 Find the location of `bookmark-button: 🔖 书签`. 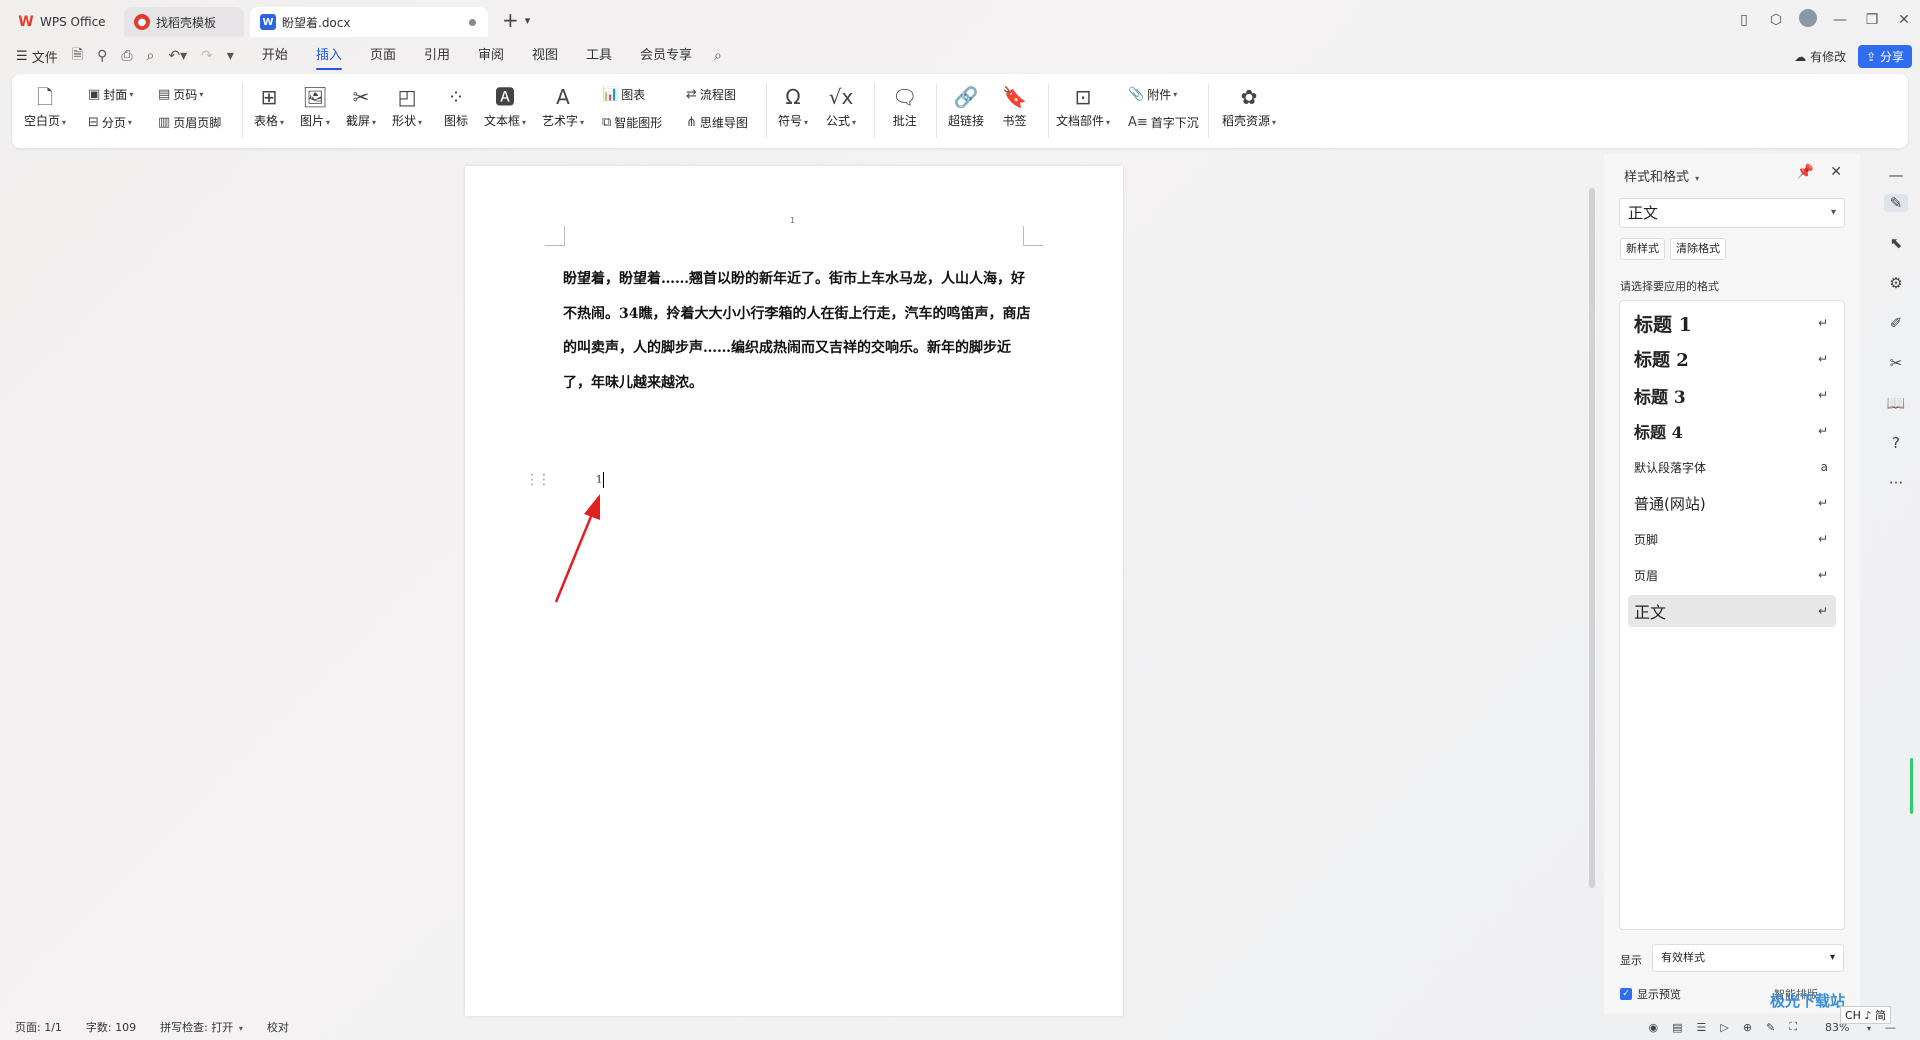

bookmark-button: 🔖 书签 is located at coordinates (1014, 105).